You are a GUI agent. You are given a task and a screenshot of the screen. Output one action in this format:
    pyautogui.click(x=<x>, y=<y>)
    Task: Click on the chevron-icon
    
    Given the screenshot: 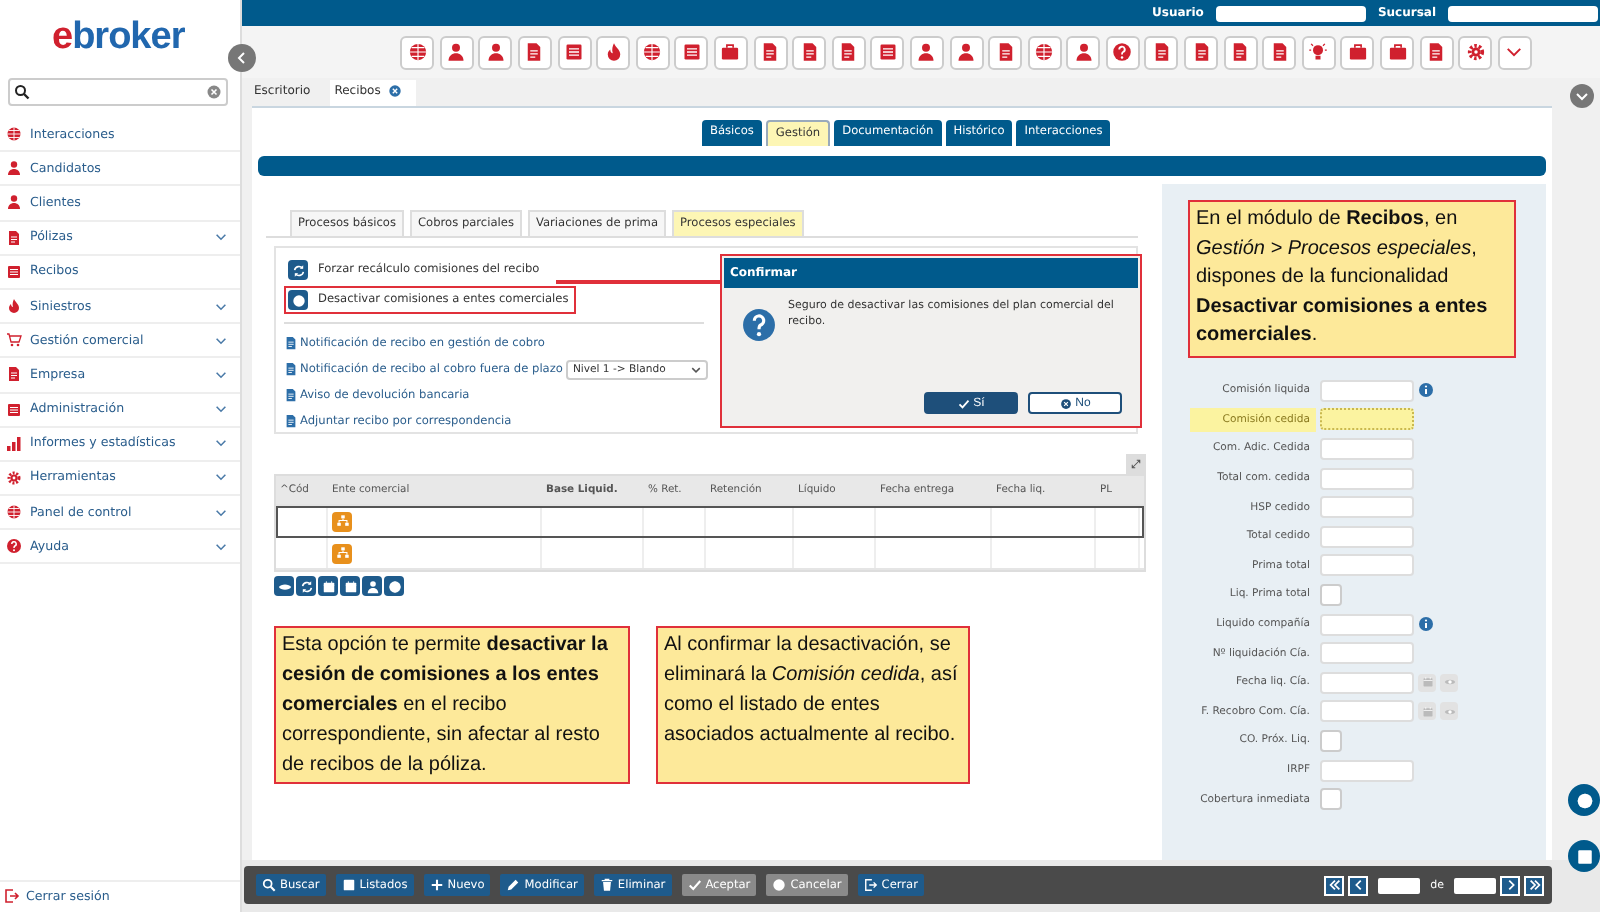 What is the action you would take?
    pyautogui.click(x=1514, y=52)
    